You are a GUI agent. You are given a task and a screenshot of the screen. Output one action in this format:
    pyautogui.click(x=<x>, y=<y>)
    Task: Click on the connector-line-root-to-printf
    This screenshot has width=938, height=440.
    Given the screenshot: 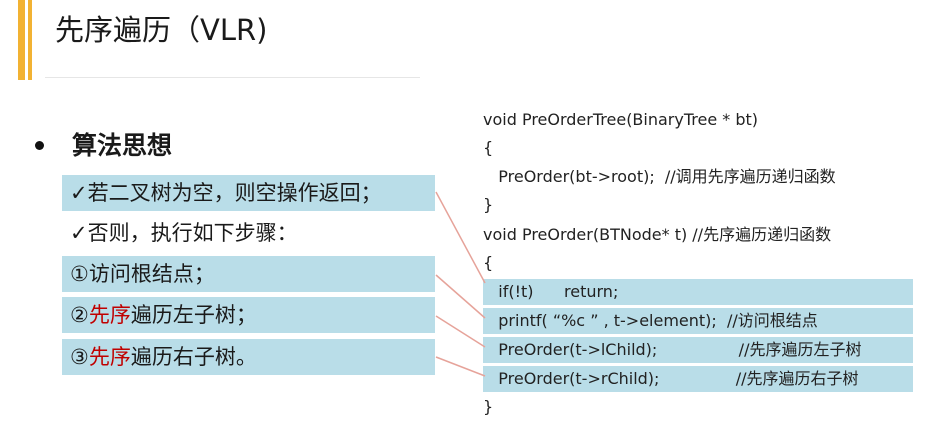 What is the action you would take?
    pyautogui.click(x=460, y=296)
    